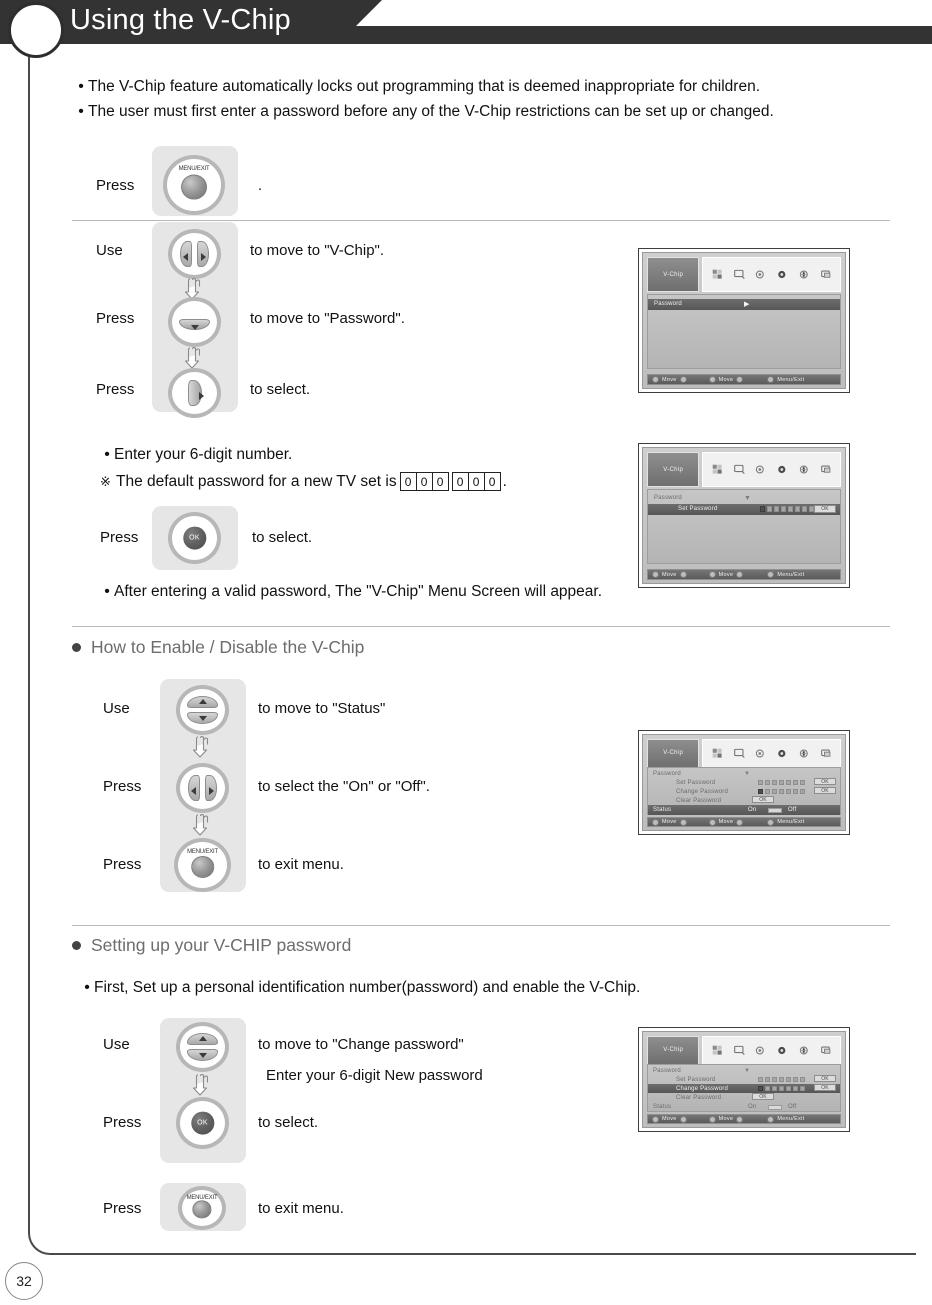  I want to click on section-heading-setup: Setting up your V-CHIP password, so click(211, 945).